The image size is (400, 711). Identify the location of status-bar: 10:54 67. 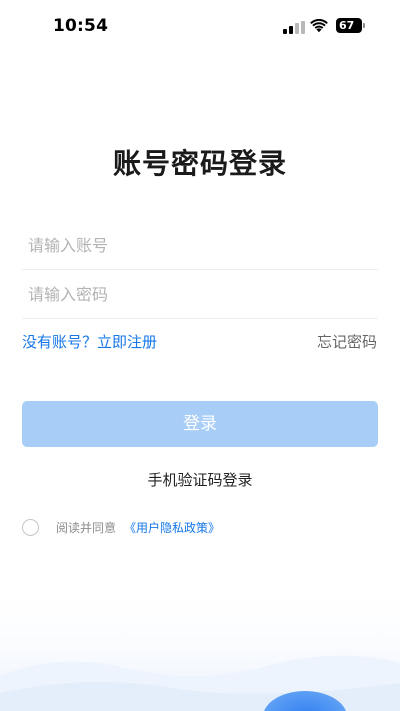
(200, 27).